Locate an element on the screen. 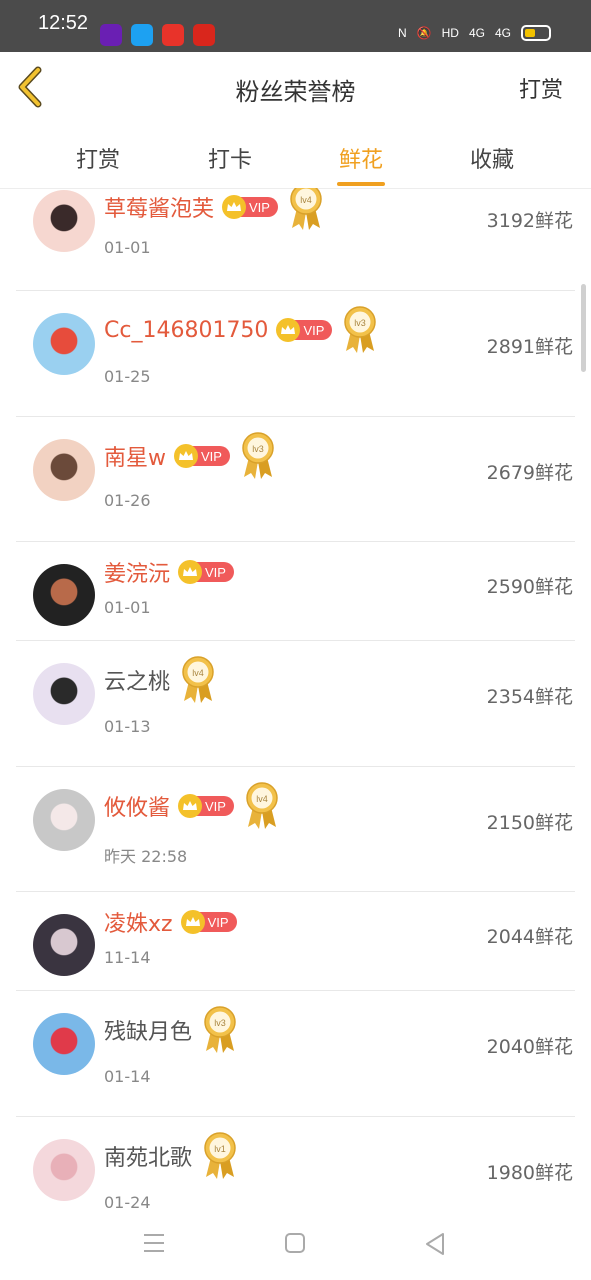 This screenshot has height=1280, width=591. qq-icon is located at coordinates (142, 35).